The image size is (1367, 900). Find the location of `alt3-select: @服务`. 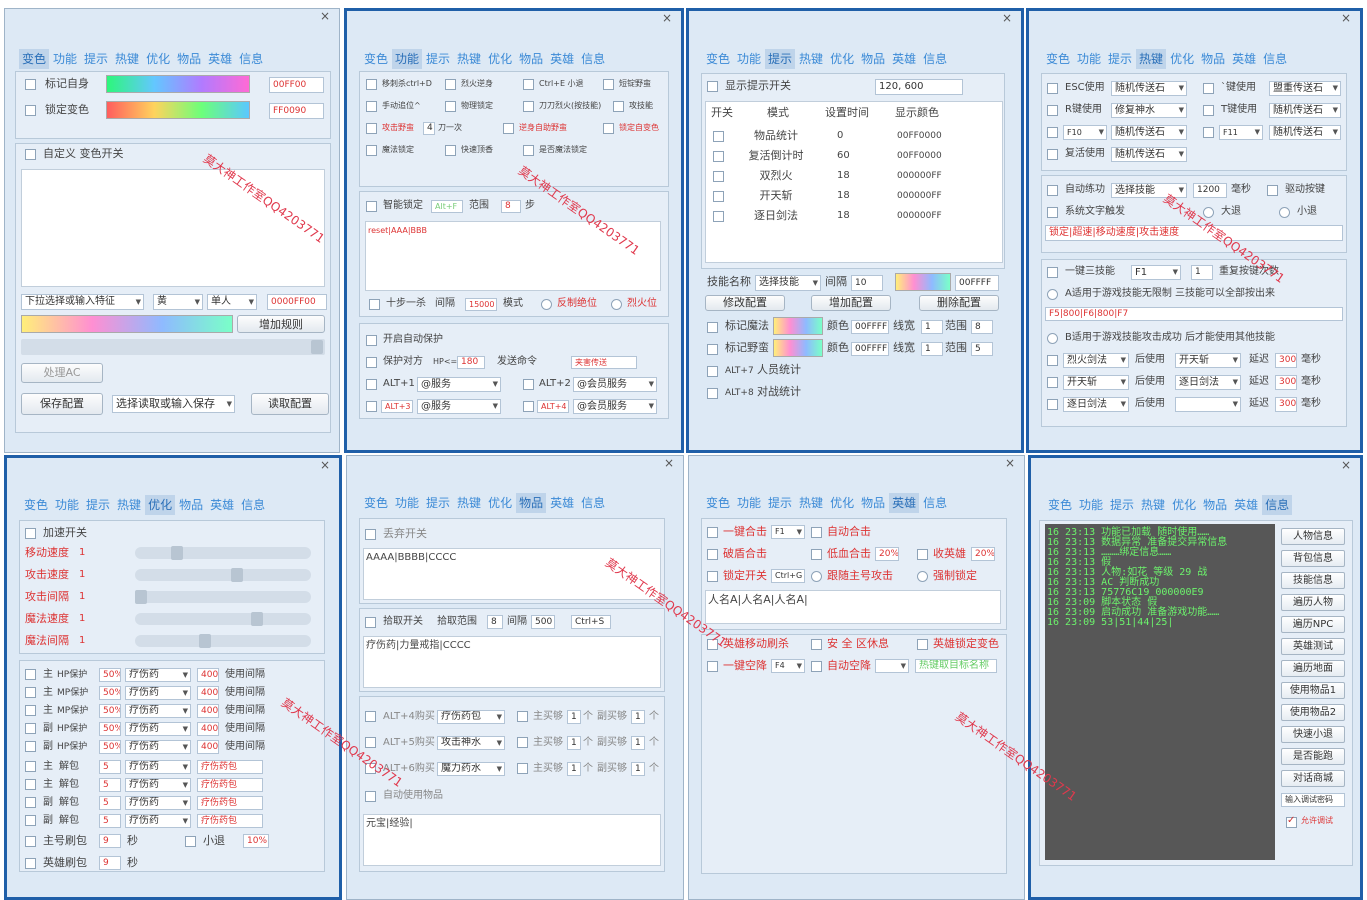

alt3-select: @服务 is located at coordinates (459, 406).